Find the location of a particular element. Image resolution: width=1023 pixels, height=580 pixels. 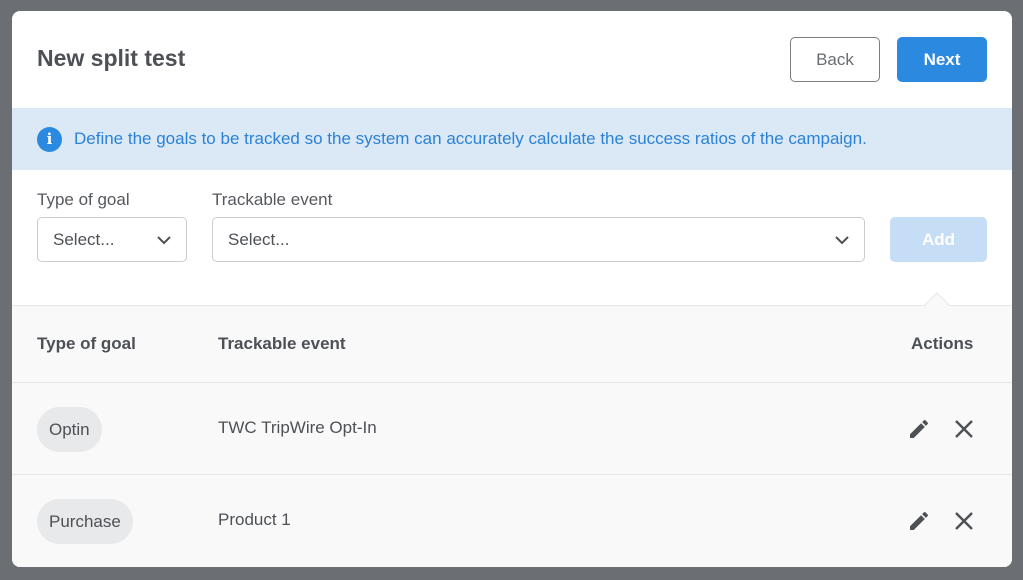

column-header-trackable-event: Trackable event is located at coordinates (282, 343).